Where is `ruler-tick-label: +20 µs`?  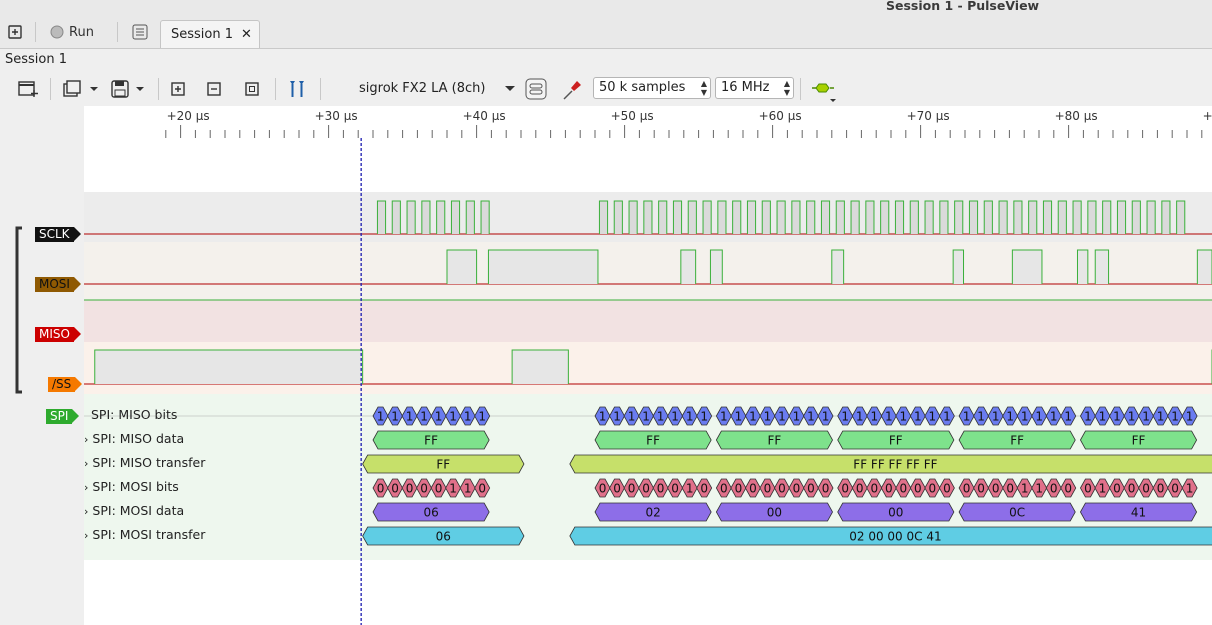 ruler-tick-label: +20 µs is located at coordinates (188, 116).